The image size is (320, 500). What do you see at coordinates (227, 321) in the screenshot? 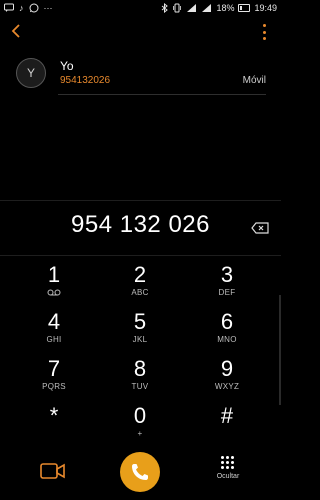
I see `key-digit: 6` at bounding box center [227, 321].